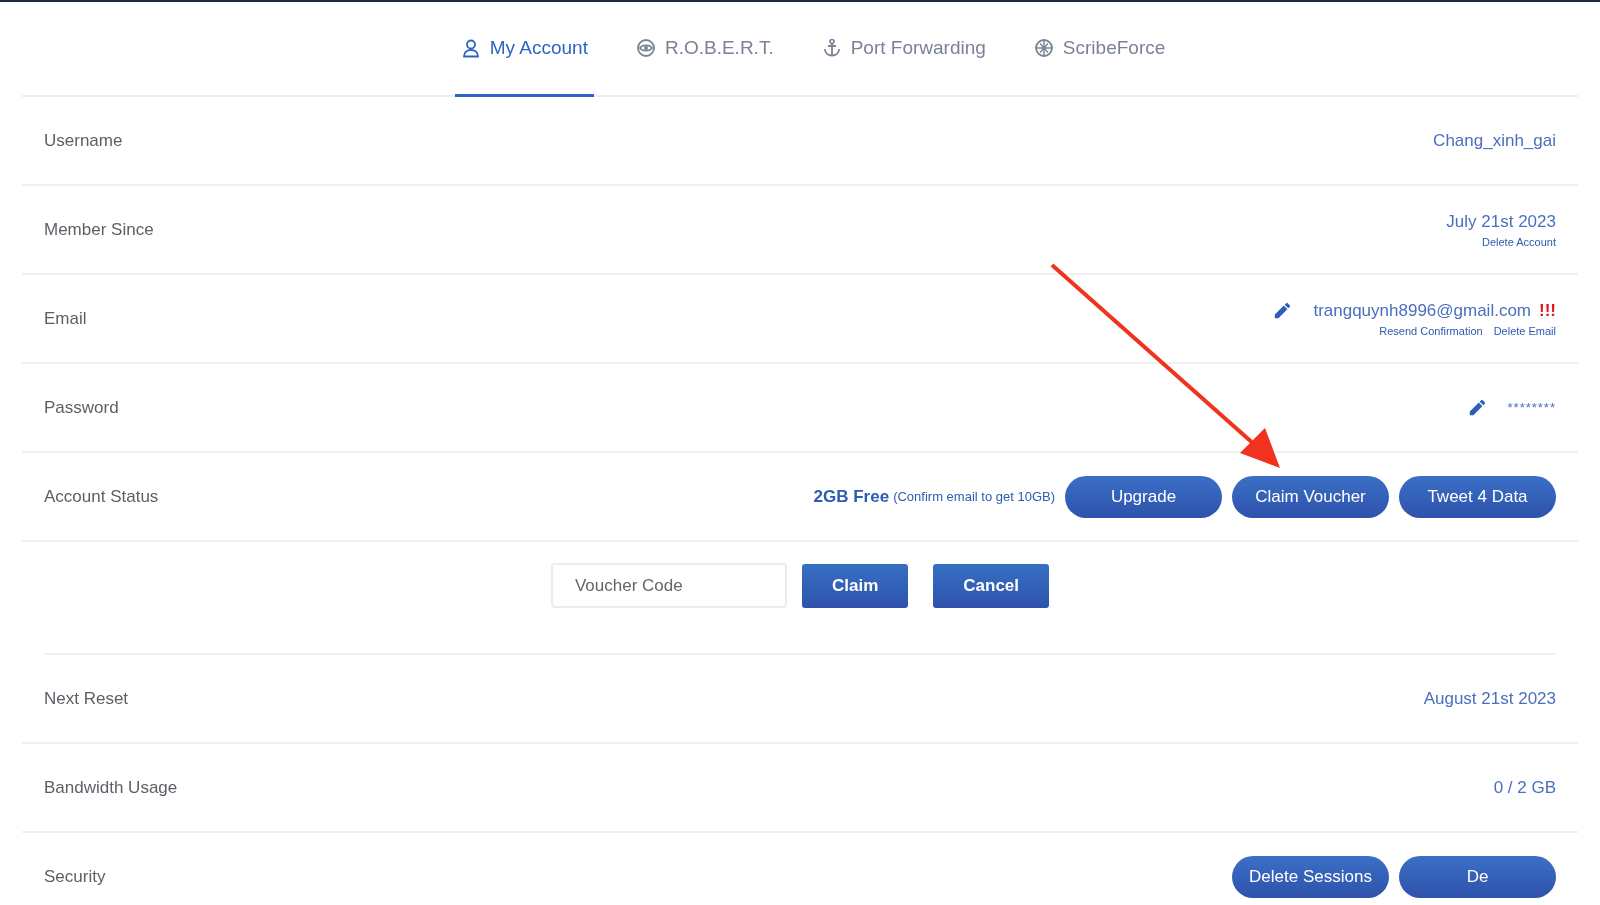  What do you see at coordinates (1494, 140) in the screenshot?
I see `field-value: Chang_xinh_gai` at bounding box center [1494, 140].